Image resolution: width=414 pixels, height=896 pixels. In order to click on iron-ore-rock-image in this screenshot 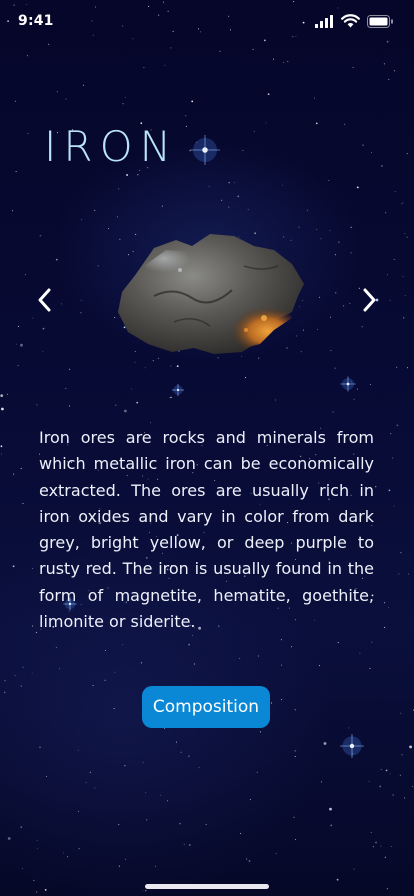, I will do `click(211, 294)`.